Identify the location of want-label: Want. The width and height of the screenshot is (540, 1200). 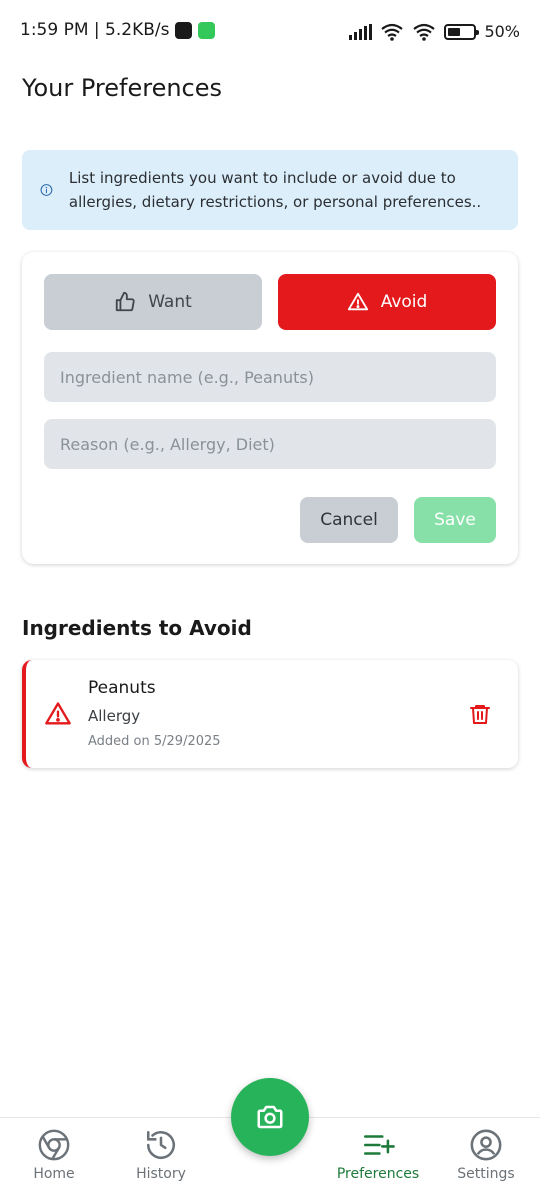
(170, 302).